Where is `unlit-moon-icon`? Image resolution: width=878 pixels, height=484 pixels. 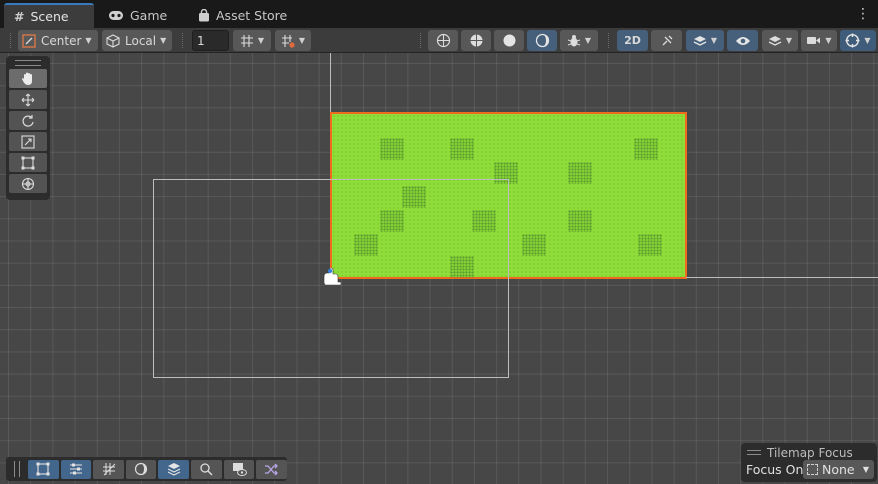 unlit-moon-icon is located at coordinates (542, 40).